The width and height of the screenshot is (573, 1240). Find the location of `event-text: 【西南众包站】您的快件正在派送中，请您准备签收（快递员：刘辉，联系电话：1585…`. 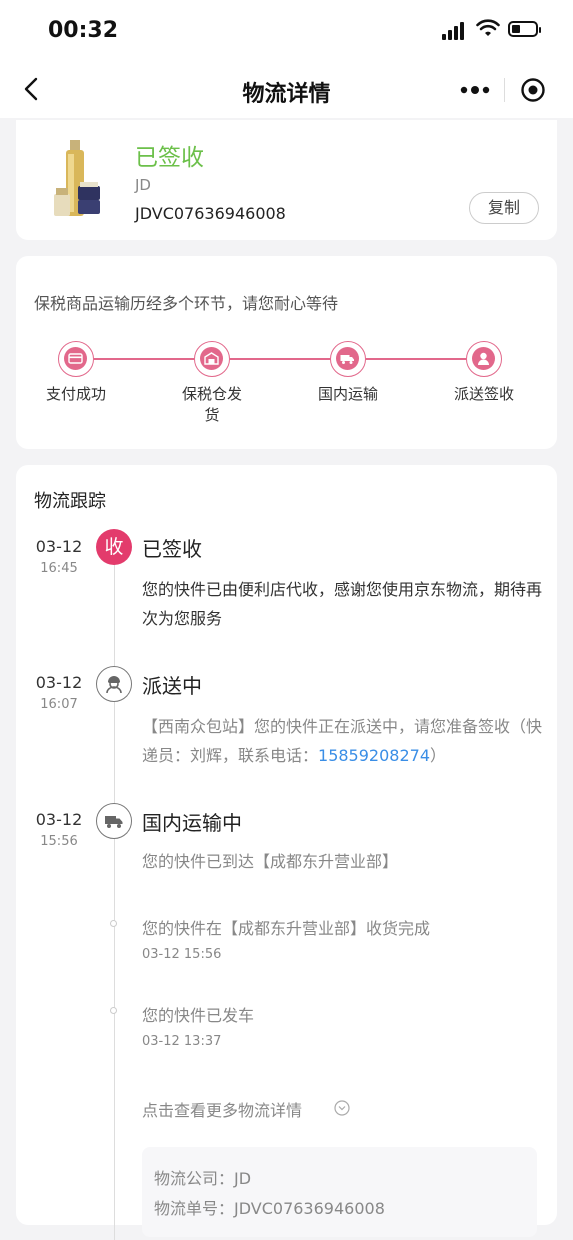

event-text: 【西南众包站】您的快件正在派送中，请您准备签收（快递员：刘辉，联系电话：1585… is located at coordinates (342, 741).